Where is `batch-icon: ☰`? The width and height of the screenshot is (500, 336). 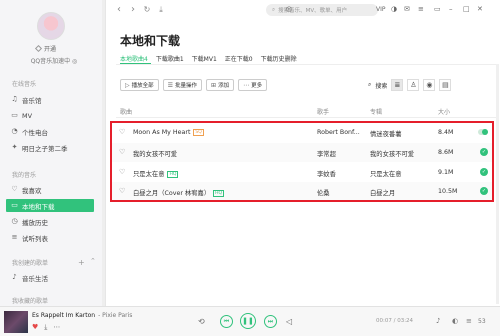
batch-icon: ☰ is located at coordinates (170, 85).